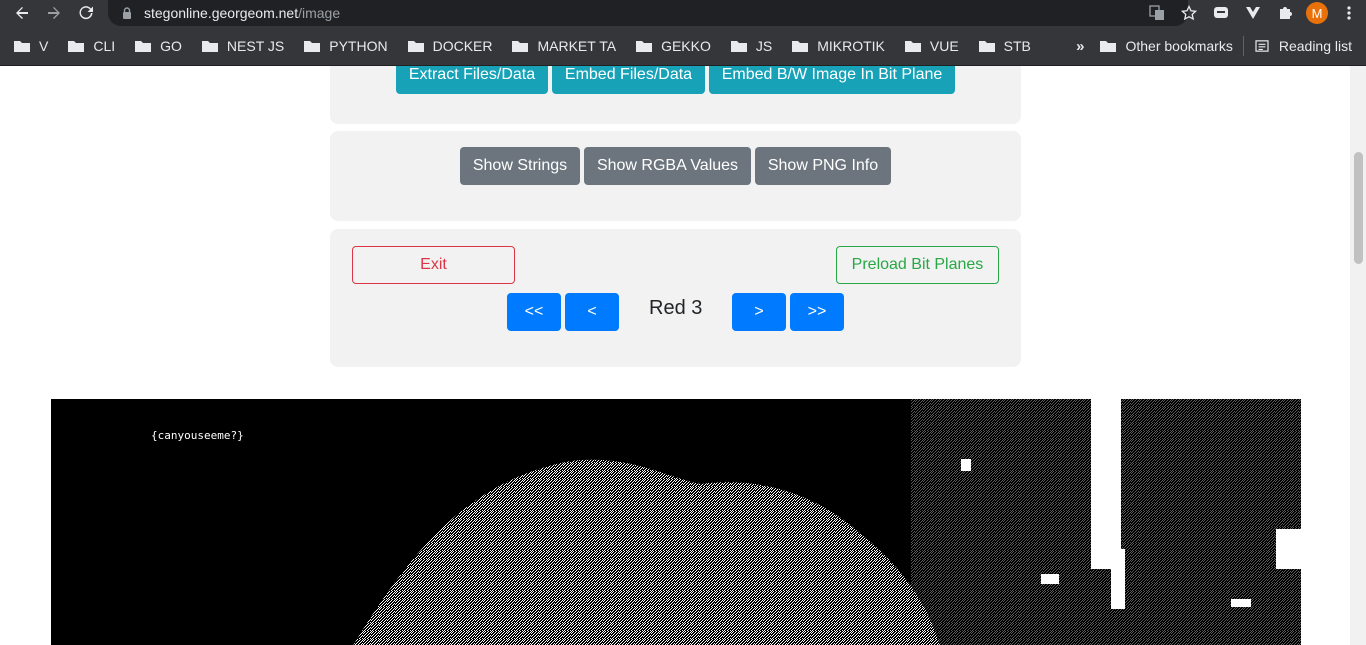 Image resolution: width=1366 pixels, height=645 pixels. Describe the element at coordinates (851, 45) in the screenshot. I see `bookmark-label: MIKROTIK` at that location.